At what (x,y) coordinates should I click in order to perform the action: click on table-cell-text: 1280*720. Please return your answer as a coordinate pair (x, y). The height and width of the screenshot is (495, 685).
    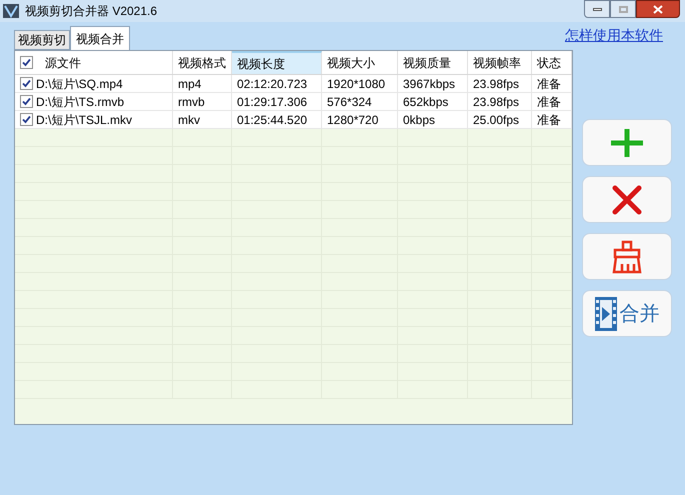
    Looking at the image, I should click on (352, 120).